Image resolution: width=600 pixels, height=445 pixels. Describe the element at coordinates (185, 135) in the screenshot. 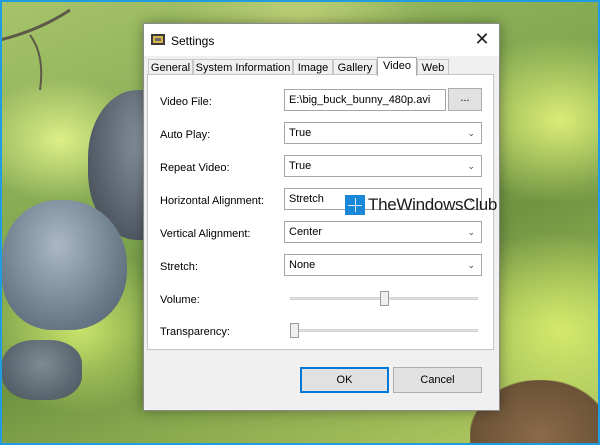

I see `auto-play-label: Auto Play:` at that location.